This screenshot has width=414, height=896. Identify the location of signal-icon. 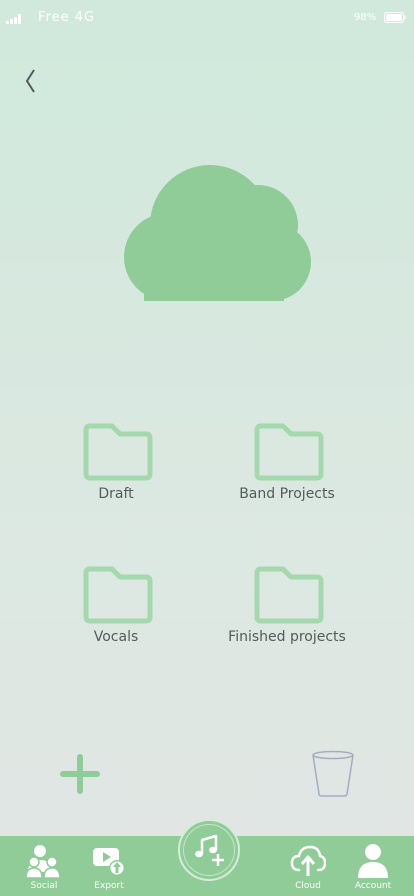
(13, 19).